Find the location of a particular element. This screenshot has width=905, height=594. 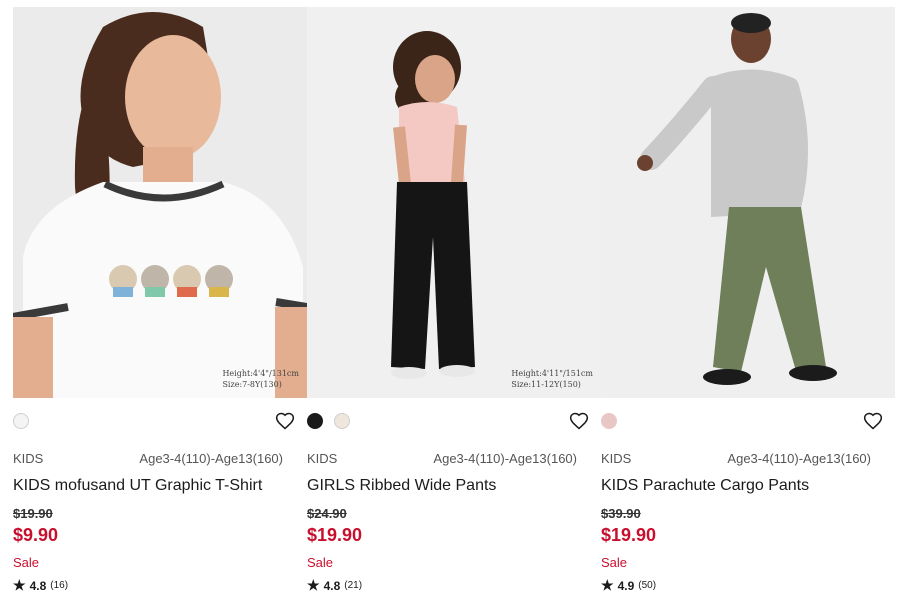

original-price: $19.90 is located at coordinates (33, 513).